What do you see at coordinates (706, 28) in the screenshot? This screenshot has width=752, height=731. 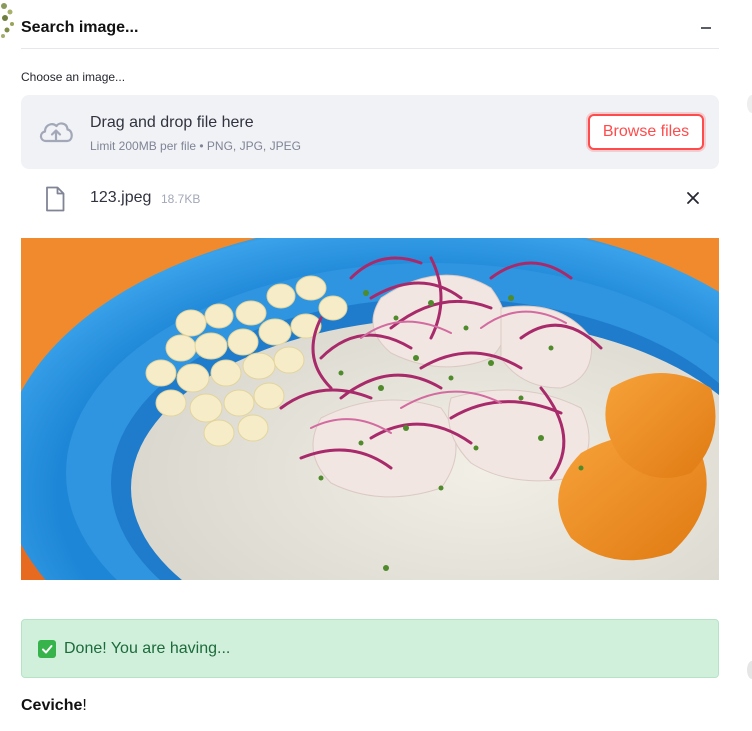 I see `minus-icon` at bounding box center [706, 28].